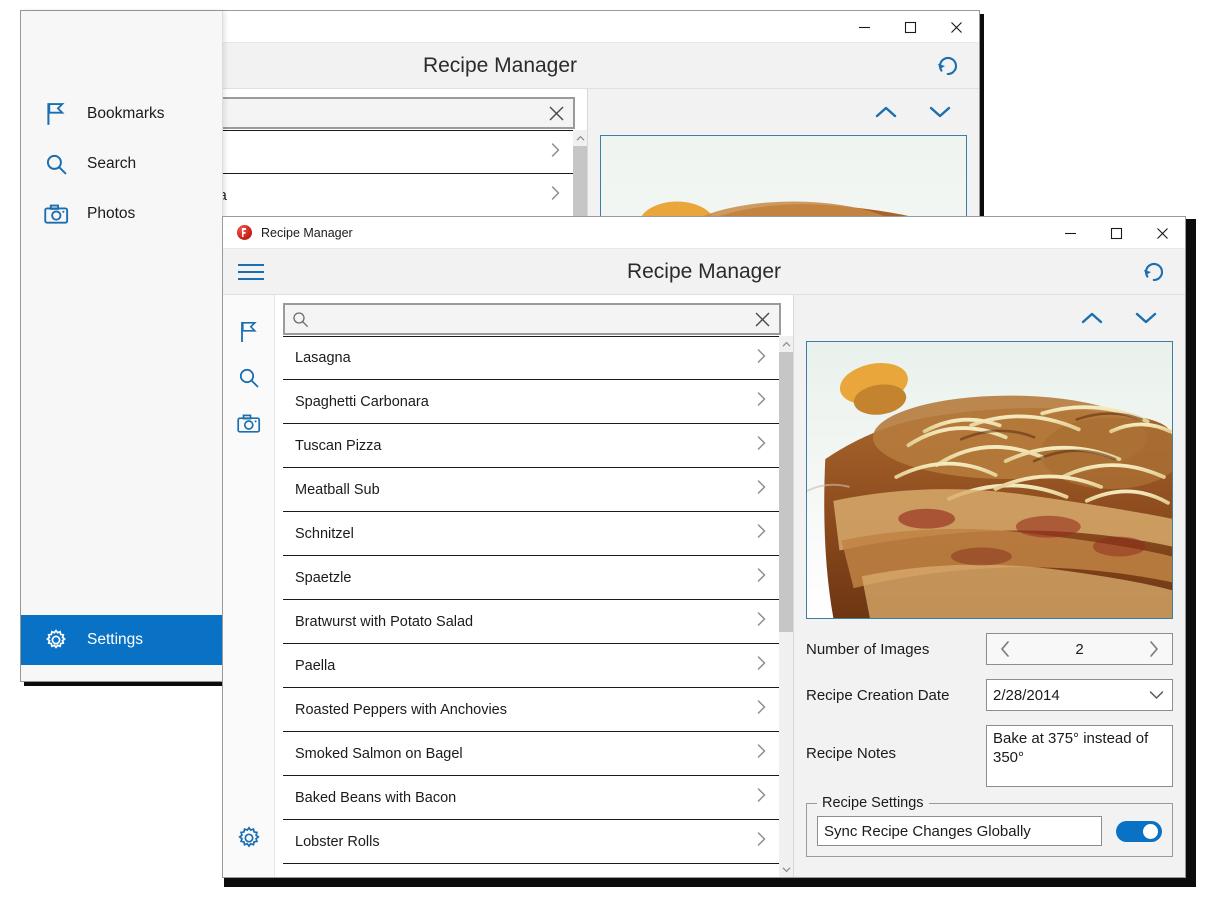 The height and width of the screenshot is (916, 1218). Describe the element at coordinates (1079, 649) in the screenshot. I see `quantity-stepper: 2` at that location.